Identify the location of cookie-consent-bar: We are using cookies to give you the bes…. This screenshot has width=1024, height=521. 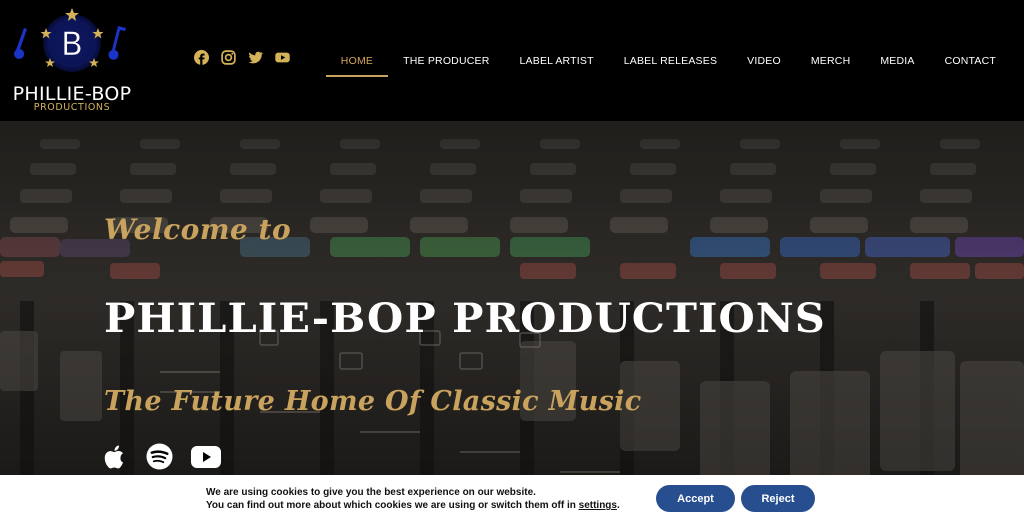
(512, 498).